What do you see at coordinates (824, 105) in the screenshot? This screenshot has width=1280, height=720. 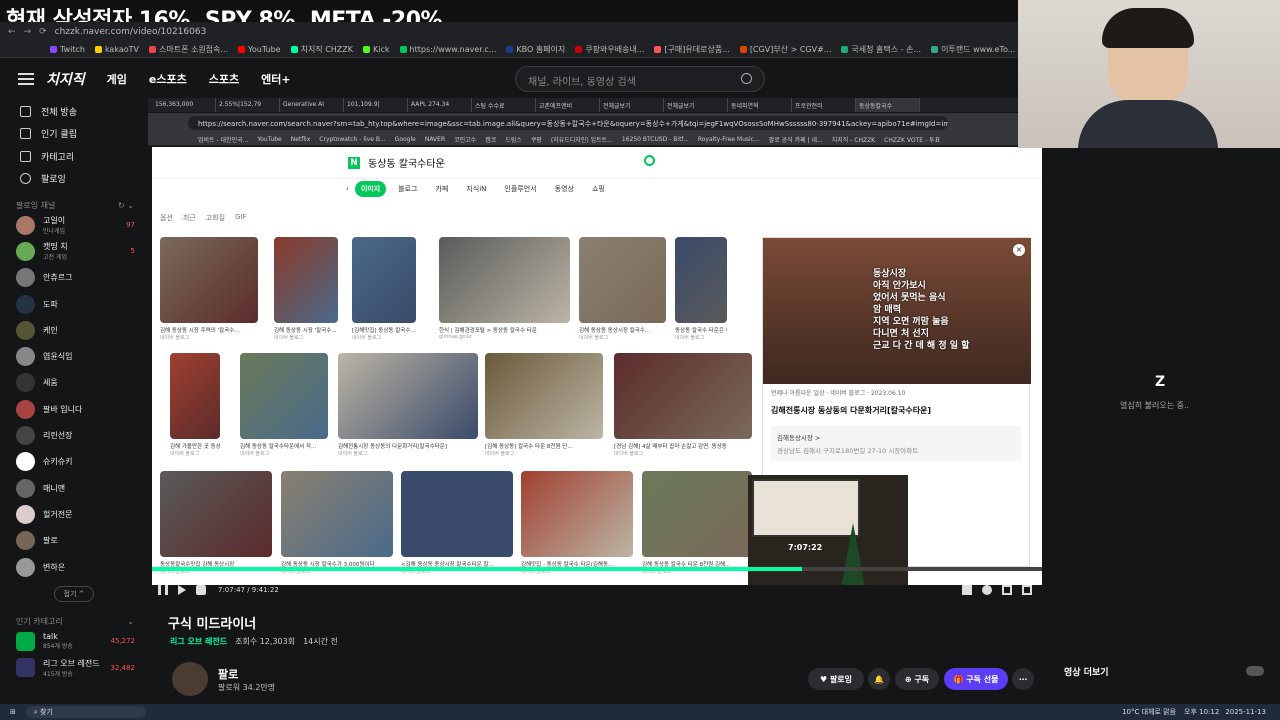 I see `inner-tab: 프로관전러` at bounding box center [824, 105].